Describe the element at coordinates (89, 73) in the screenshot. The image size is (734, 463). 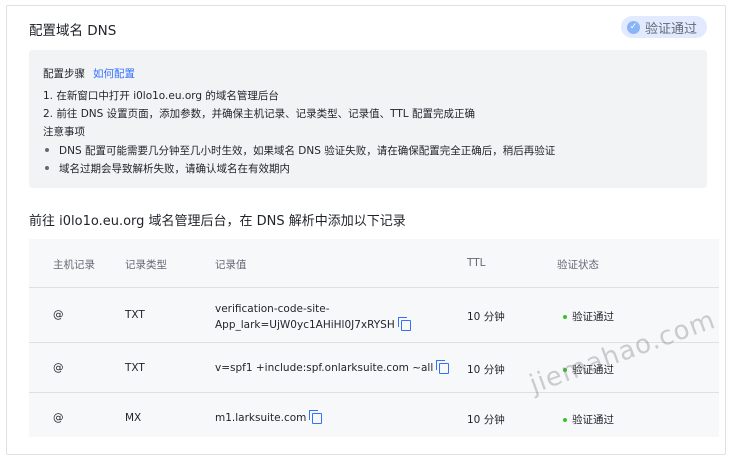
I see `steps-heading: 配置步骤 如何配置` at that location.